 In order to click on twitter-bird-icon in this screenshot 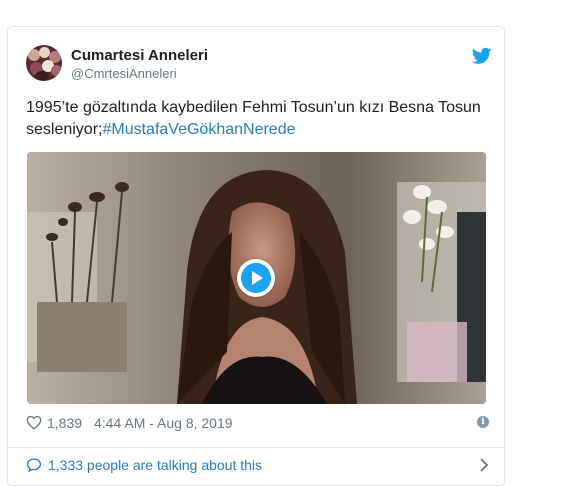, I will do `click(482, 56)`.